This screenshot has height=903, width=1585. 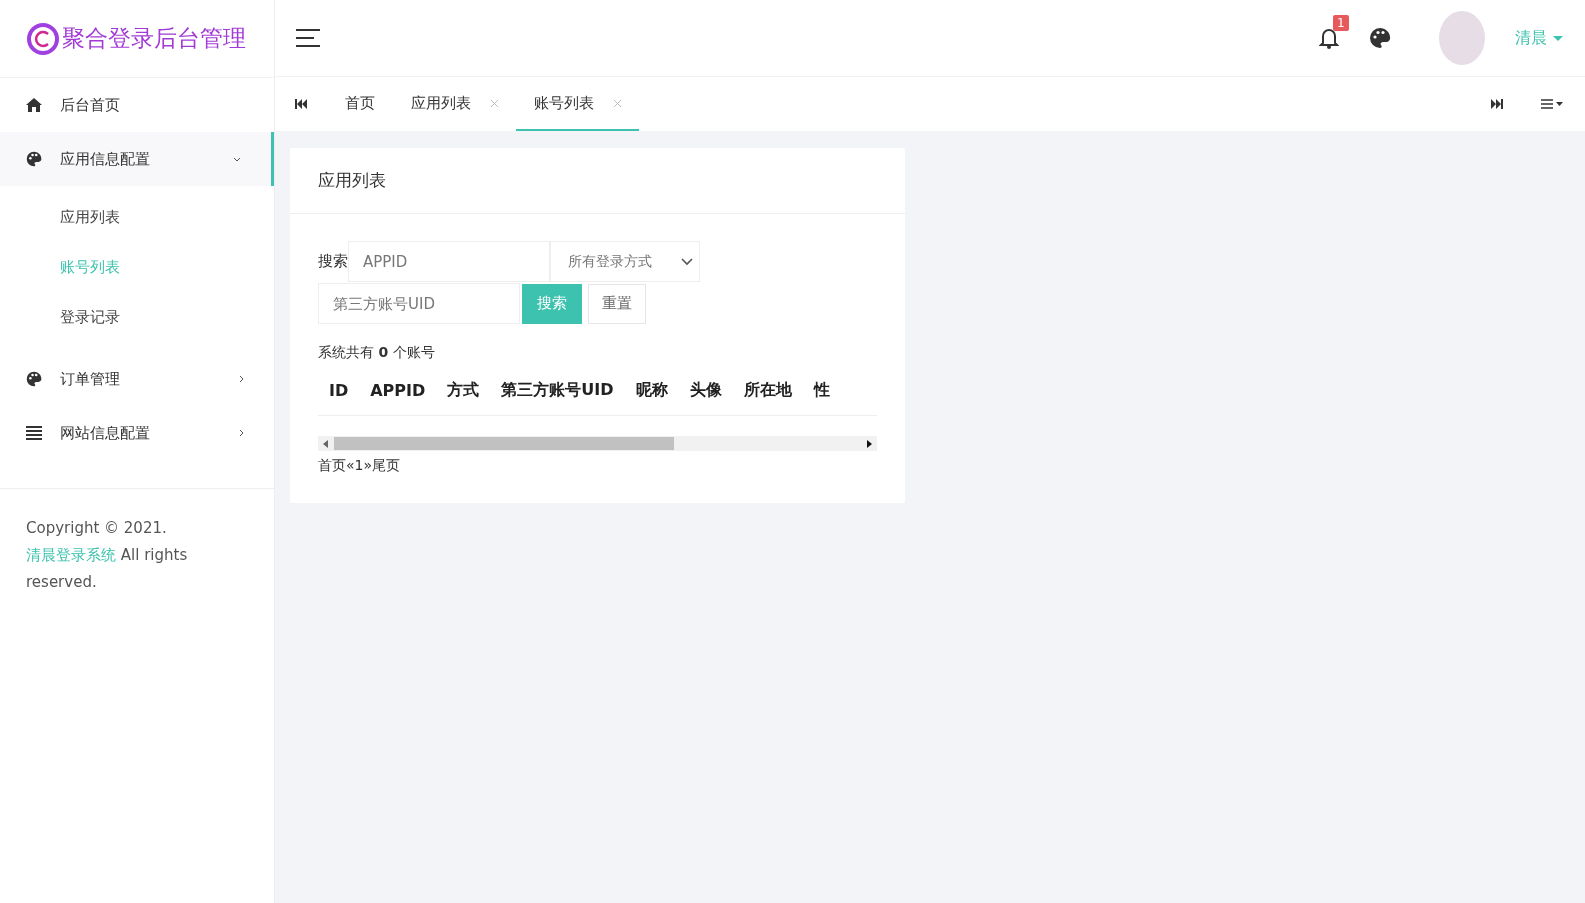 I want to click on sidebar-item: 应用信息配置, so click(x=137, y=159).